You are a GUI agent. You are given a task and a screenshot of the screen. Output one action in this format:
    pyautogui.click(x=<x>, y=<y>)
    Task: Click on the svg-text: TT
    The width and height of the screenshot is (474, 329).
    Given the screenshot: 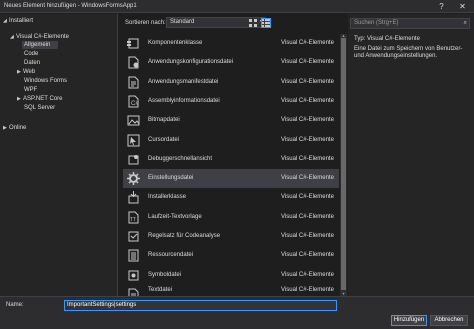 What is the action you would take?
    pyautogui.click(x=133, y=220)
    